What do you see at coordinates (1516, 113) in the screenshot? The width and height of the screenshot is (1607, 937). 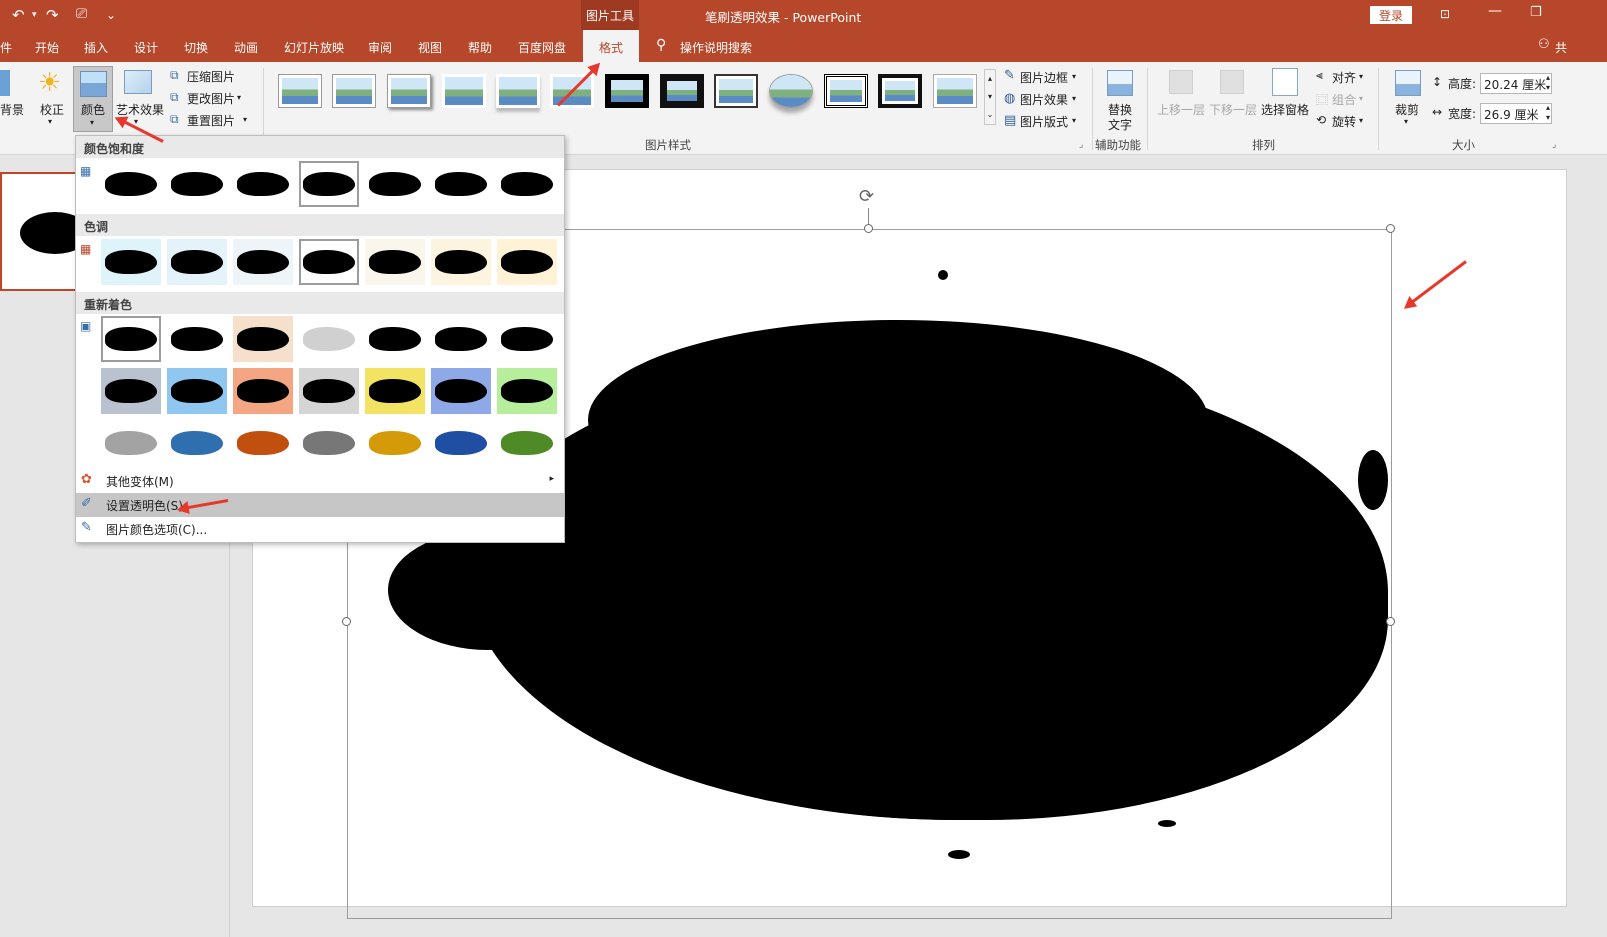 I see `width-input: 26.9 厘米` at bounding box center [1516, 113].